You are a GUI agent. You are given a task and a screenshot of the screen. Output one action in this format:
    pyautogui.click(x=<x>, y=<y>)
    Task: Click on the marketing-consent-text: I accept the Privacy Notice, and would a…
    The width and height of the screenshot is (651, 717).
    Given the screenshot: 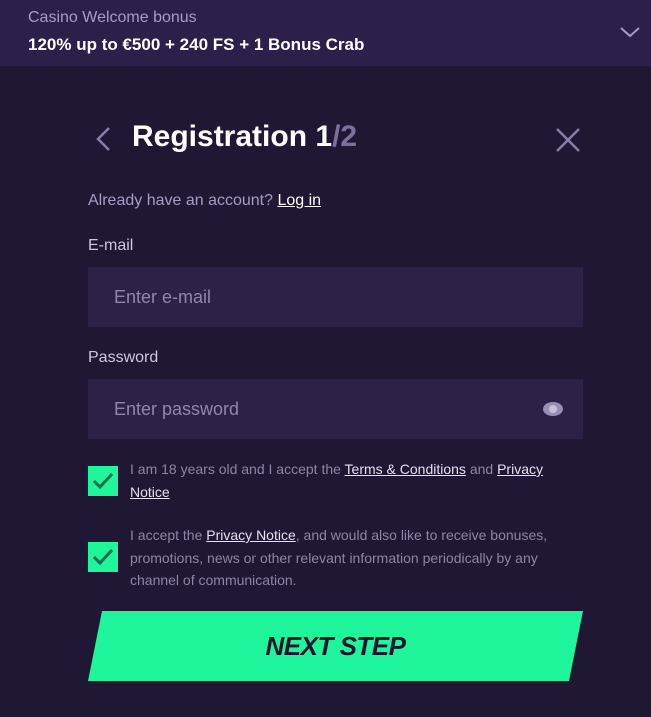 What is the action you would take?
    pyautogui.click(x=340, y=558)
    